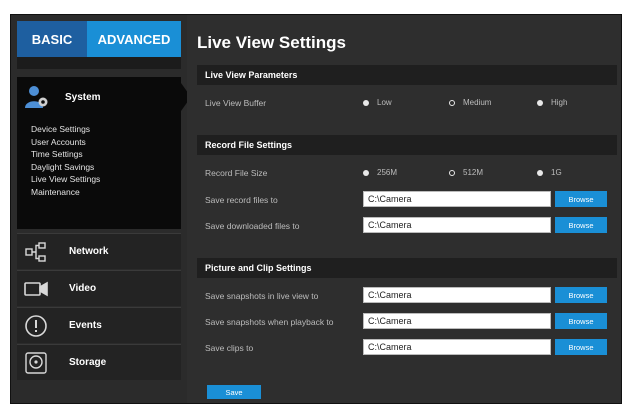 Image resolution: width=632 pixels, height=412 pixels. Describe the element at coordinates (234, 392) in the screenshot. I see `save-button: Save` at that location.